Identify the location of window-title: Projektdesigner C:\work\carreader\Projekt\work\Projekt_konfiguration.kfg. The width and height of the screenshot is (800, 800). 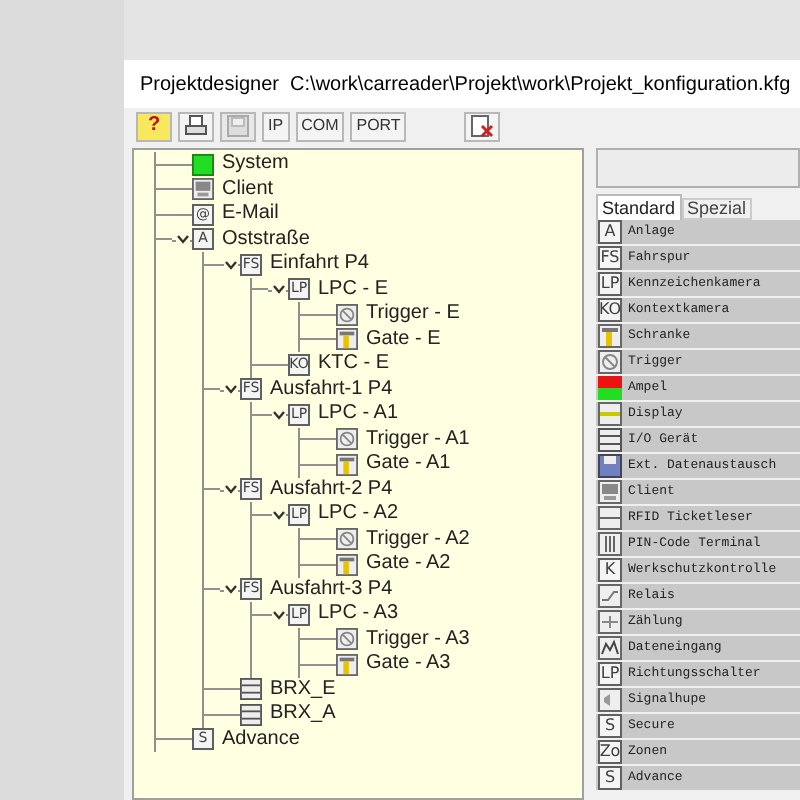
(465, 85).